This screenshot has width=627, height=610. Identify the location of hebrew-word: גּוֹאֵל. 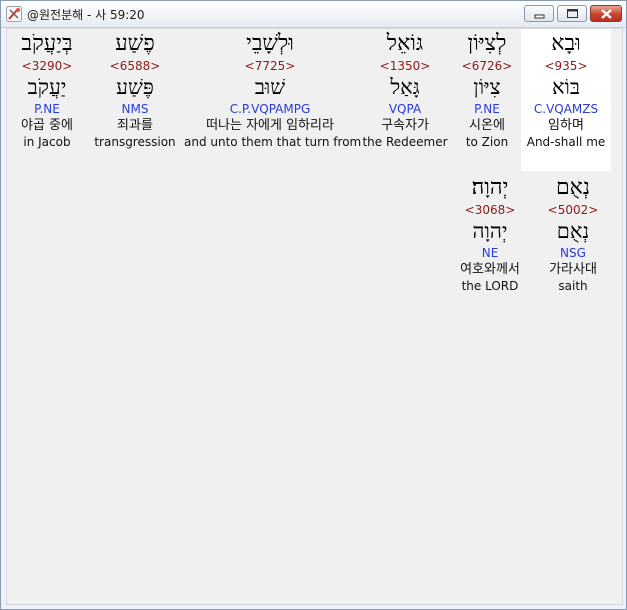
(405, 43).